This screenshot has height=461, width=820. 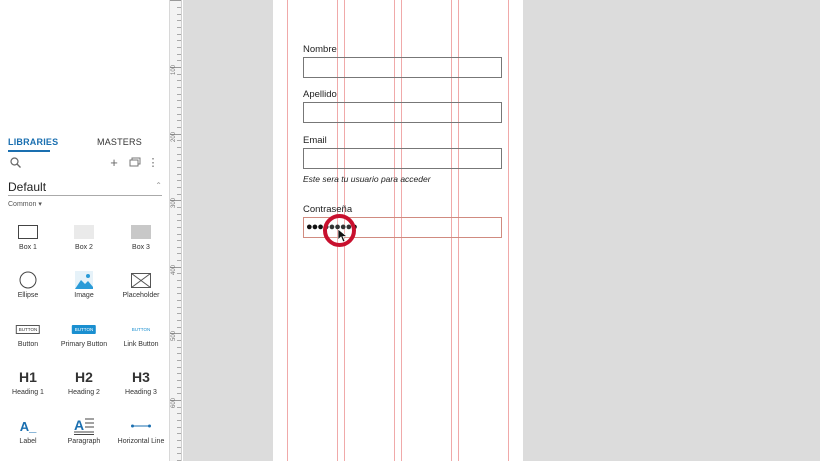 I want to click on widget-label: Label, so click(x=28, y=441).